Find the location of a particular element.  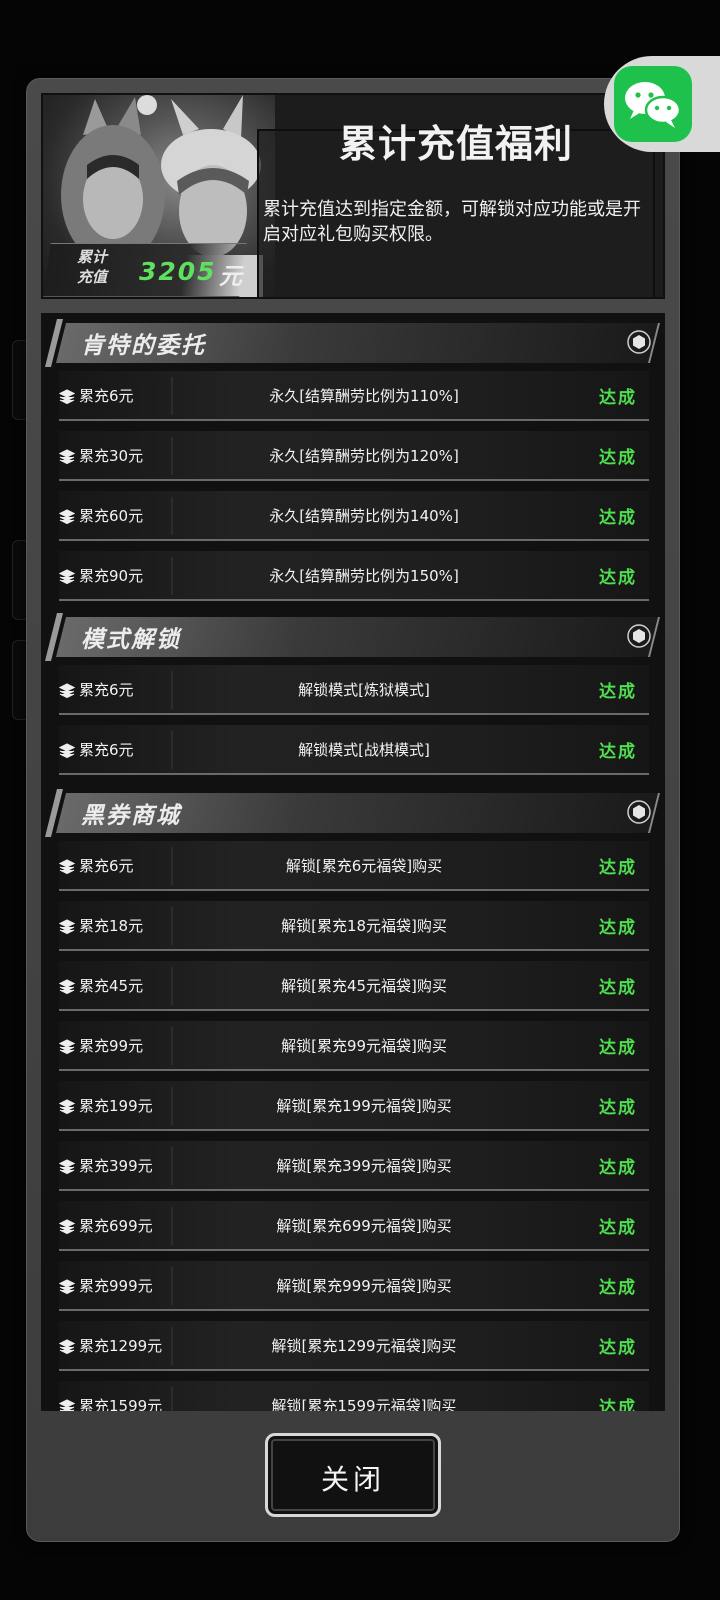

list-item: 累充99元 解锁[累充99元福袋]购买 达成 is located at coordinates (354, 1046).